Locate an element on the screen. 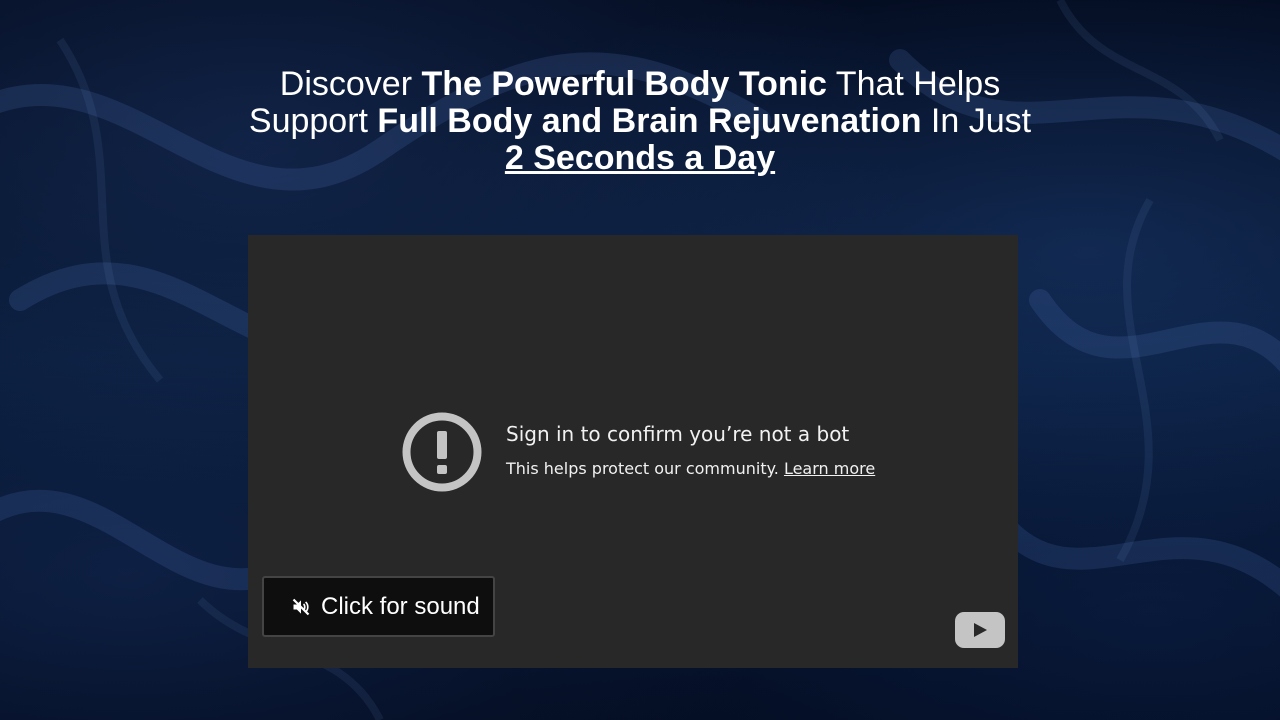 The height and width of the screenshot is (720, 1280). headline-part-5: In Just is located at coordinates (976, 121).